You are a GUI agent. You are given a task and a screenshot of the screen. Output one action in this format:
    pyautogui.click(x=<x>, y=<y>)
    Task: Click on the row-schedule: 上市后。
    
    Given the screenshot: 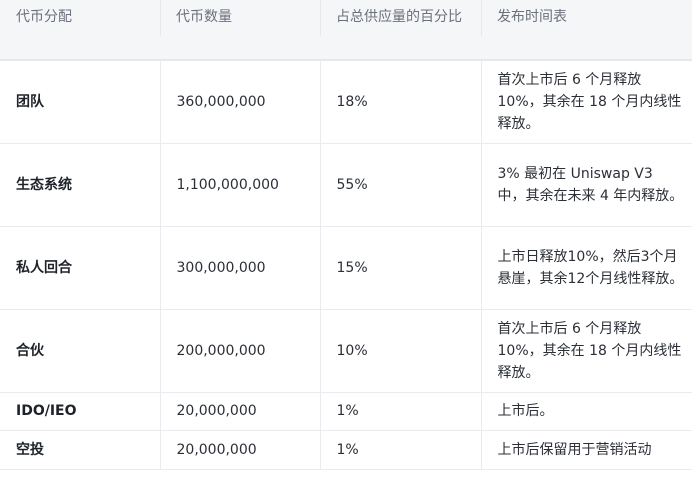 What is the action you would take?
    pyautogui.click(x=586, y=411)
    